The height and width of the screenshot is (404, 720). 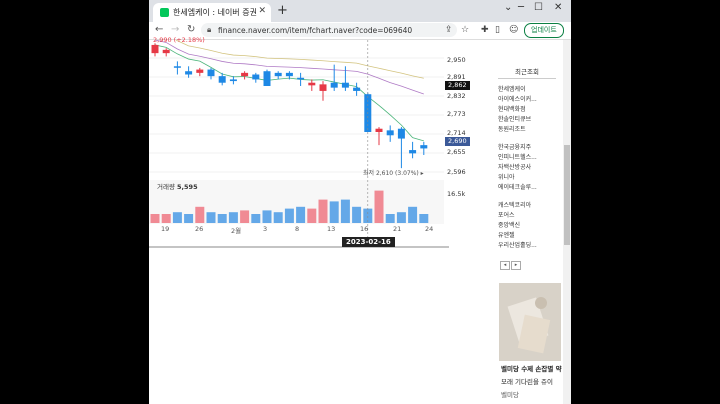 What do you see at coordinates (191, 29) in the screenshot?
I see `reload-icon: ↻` at bounding box center [191, 29].